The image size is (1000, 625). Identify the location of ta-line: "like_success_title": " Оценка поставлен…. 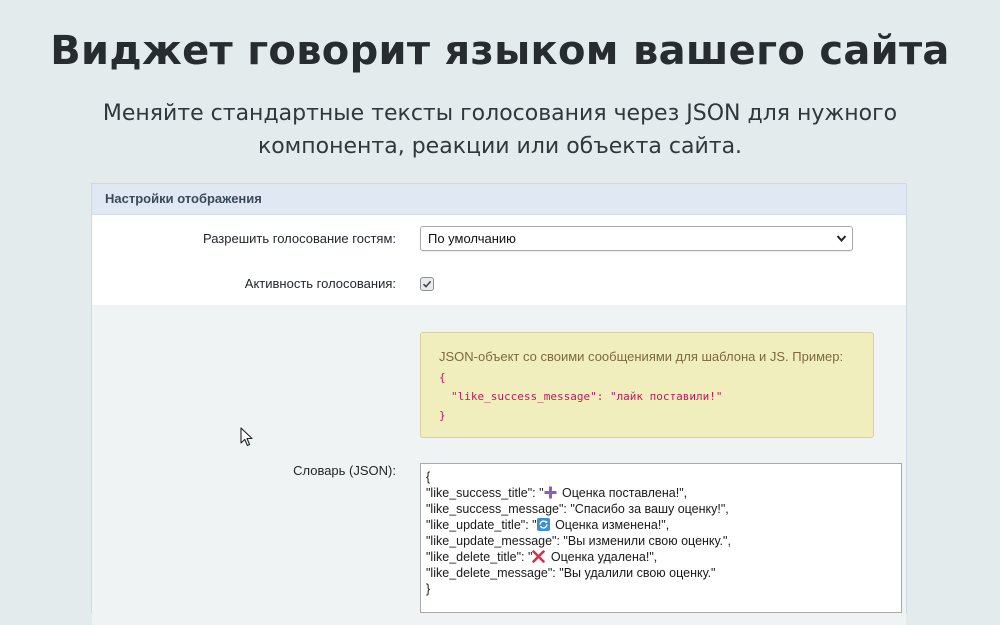
(557, 493).